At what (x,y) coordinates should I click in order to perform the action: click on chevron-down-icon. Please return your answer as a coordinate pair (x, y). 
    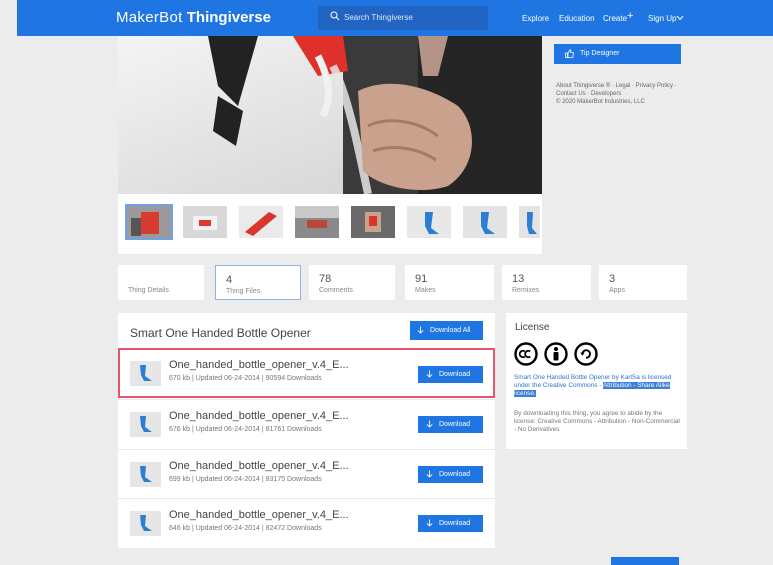
    Looking at the image, I should click on (680, 18).